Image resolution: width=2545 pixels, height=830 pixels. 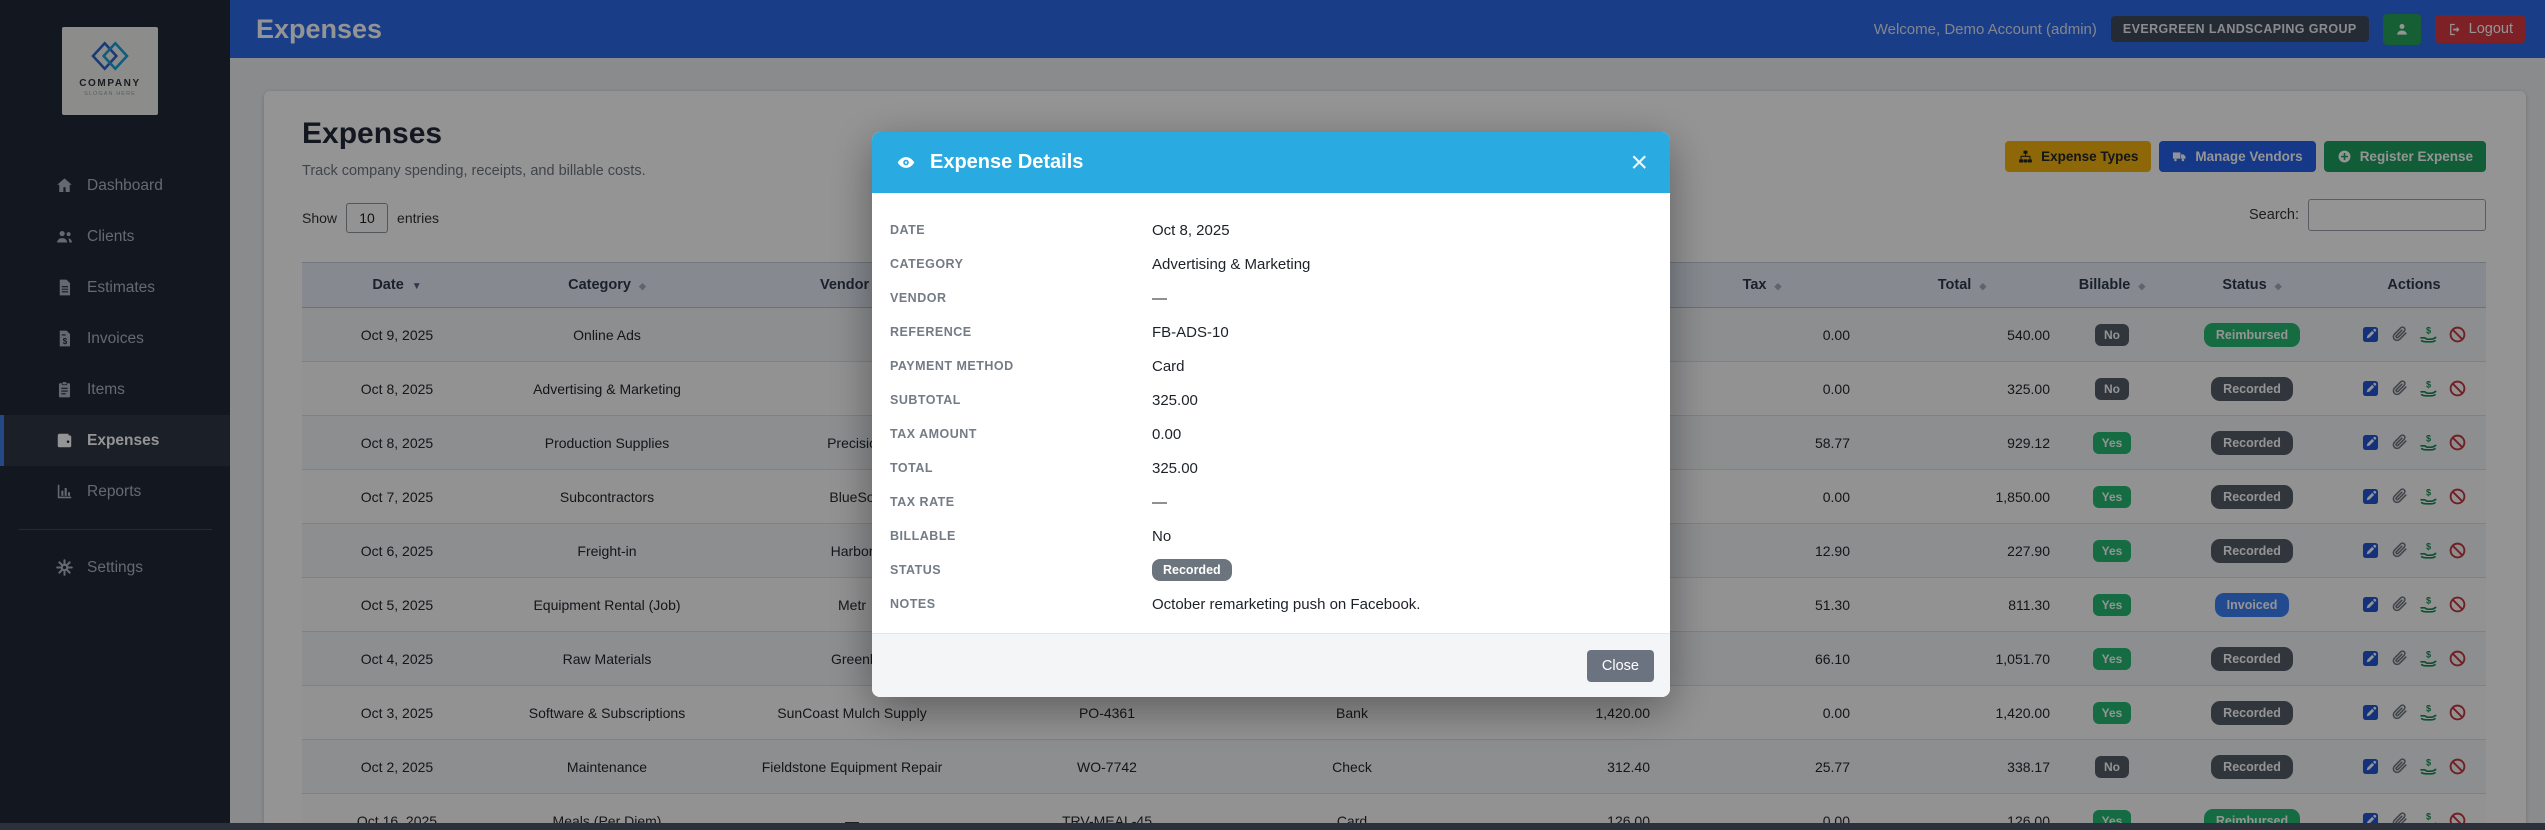 What do you see at coordinates (1271, 366) in the screenshot?
I see `detail-row: Payment Method Card` at bounding box center [1271, 366].